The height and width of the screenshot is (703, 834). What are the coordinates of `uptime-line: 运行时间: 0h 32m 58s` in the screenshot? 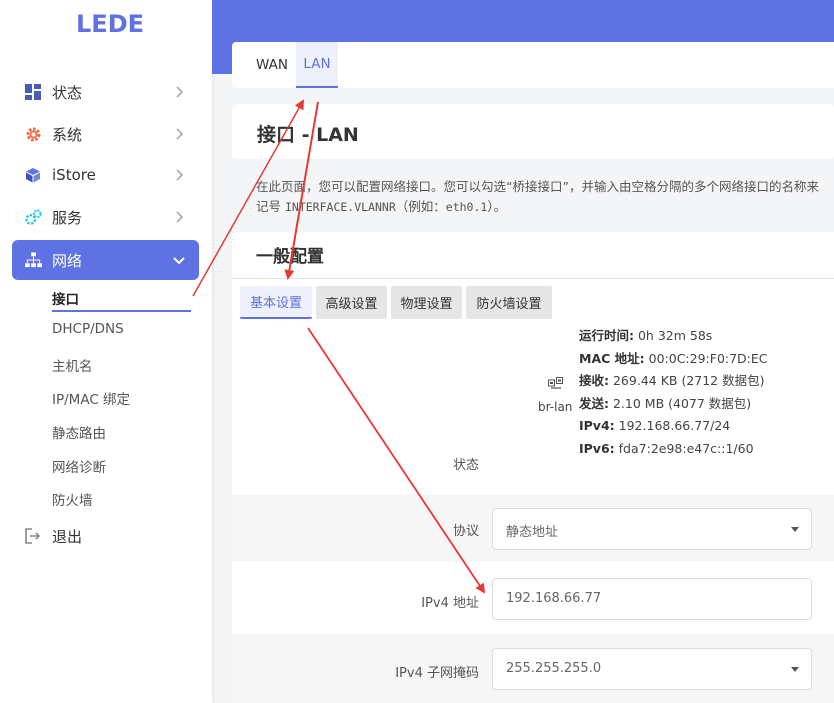 It's located at (673, 336).